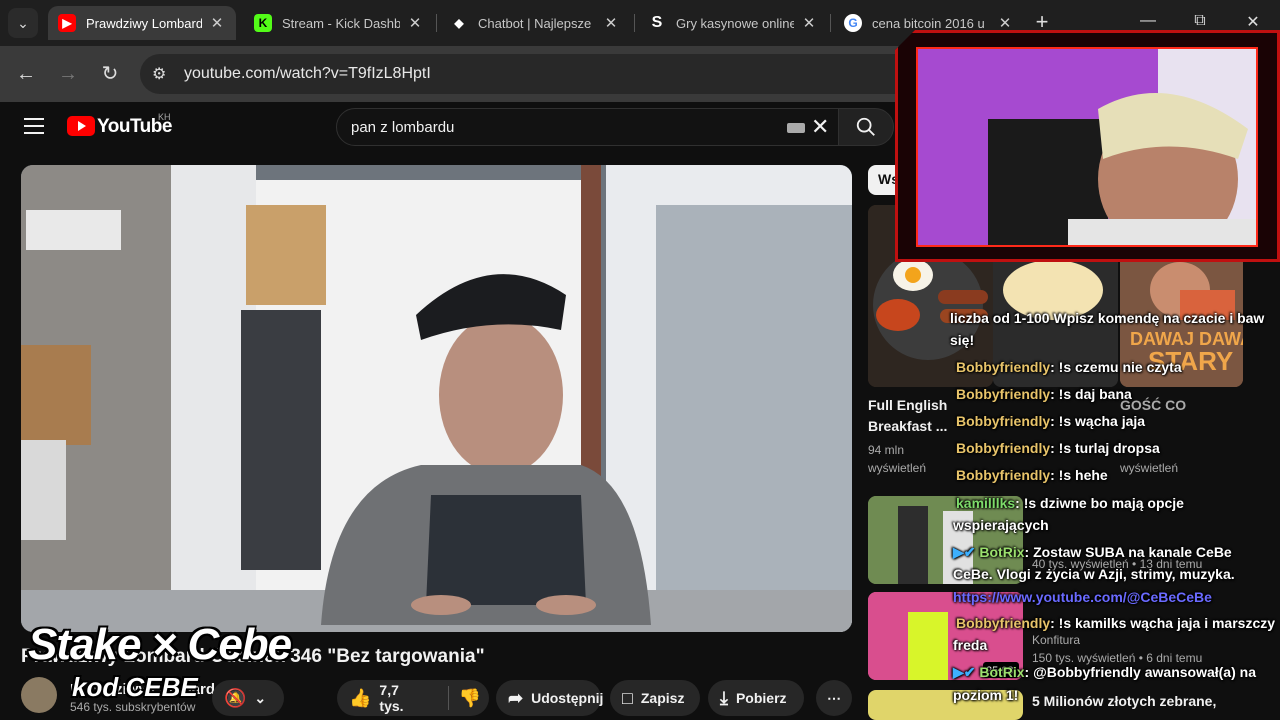  Describe the element at coordinates (662, 698) in the screenshot. I see `save-label: Zapisz` at that location.